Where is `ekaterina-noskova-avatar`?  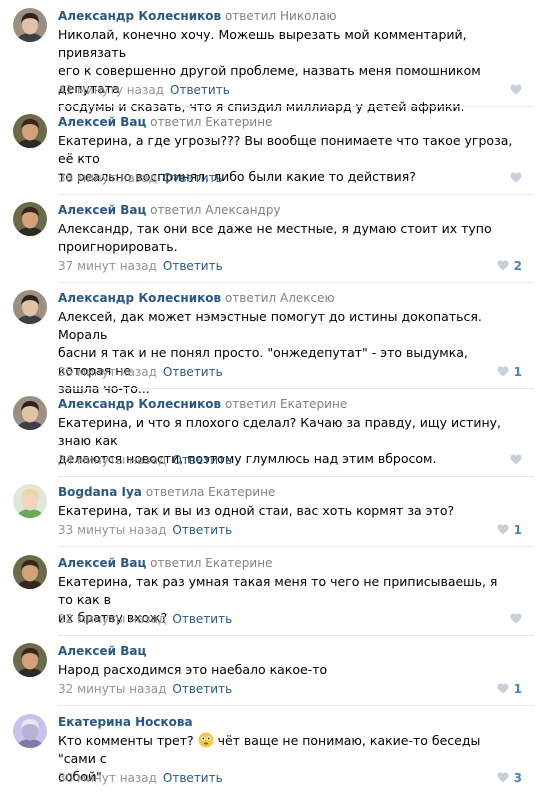 ekaterina-noskova-avatar is located at coordinates (30, 731).